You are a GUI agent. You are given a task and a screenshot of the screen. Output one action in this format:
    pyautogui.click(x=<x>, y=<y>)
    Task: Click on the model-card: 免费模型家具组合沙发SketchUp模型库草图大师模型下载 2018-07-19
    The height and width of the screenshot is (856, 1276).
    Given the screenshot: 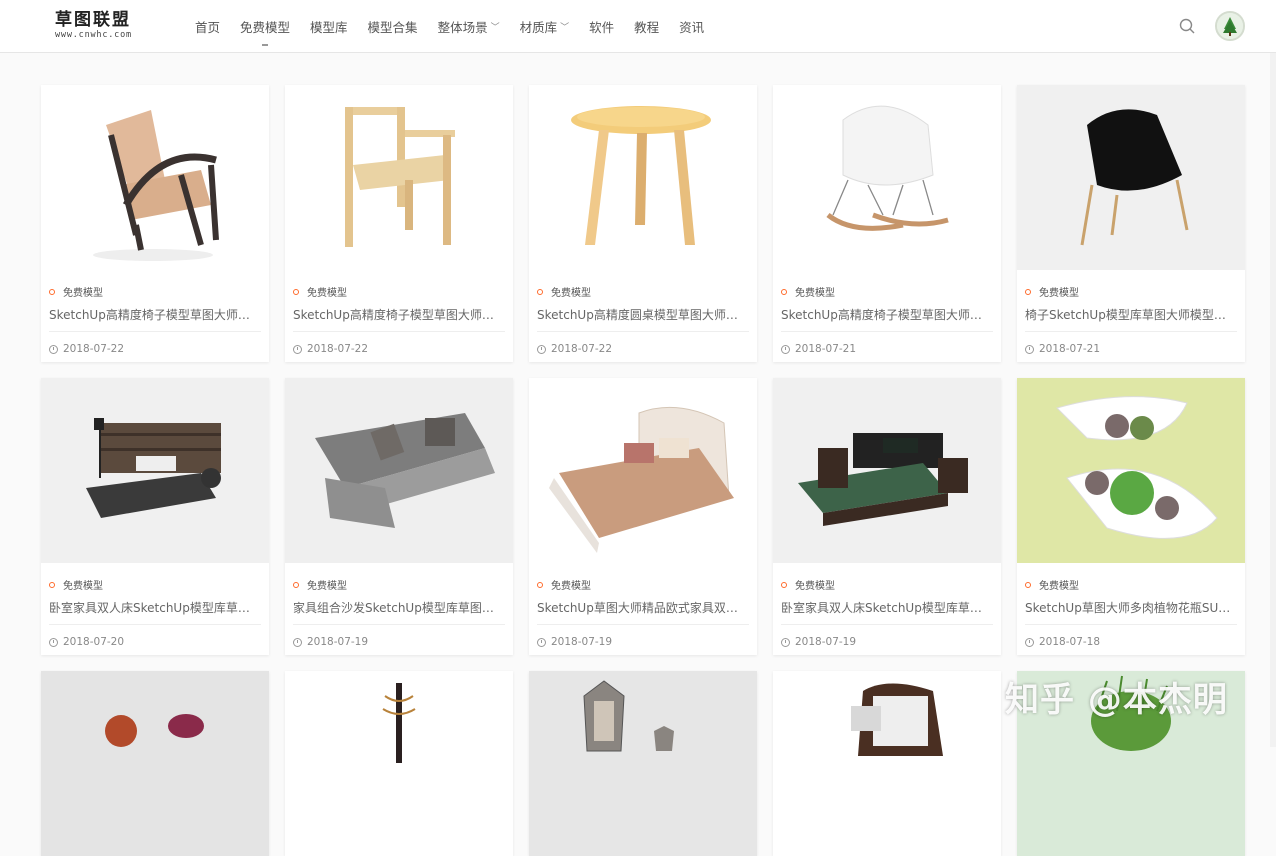 What is the action you would take?
    pyautogui.click(x=399, y=516)
    